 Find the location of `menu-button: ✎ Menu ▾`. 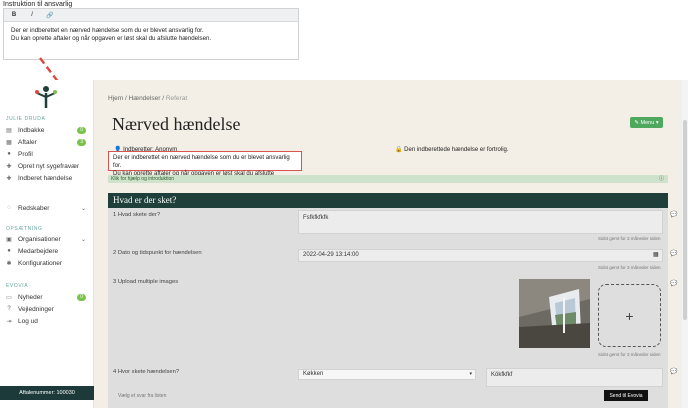

menu-button: ✎ Menu ▾ is located at coordinates (646, 122).